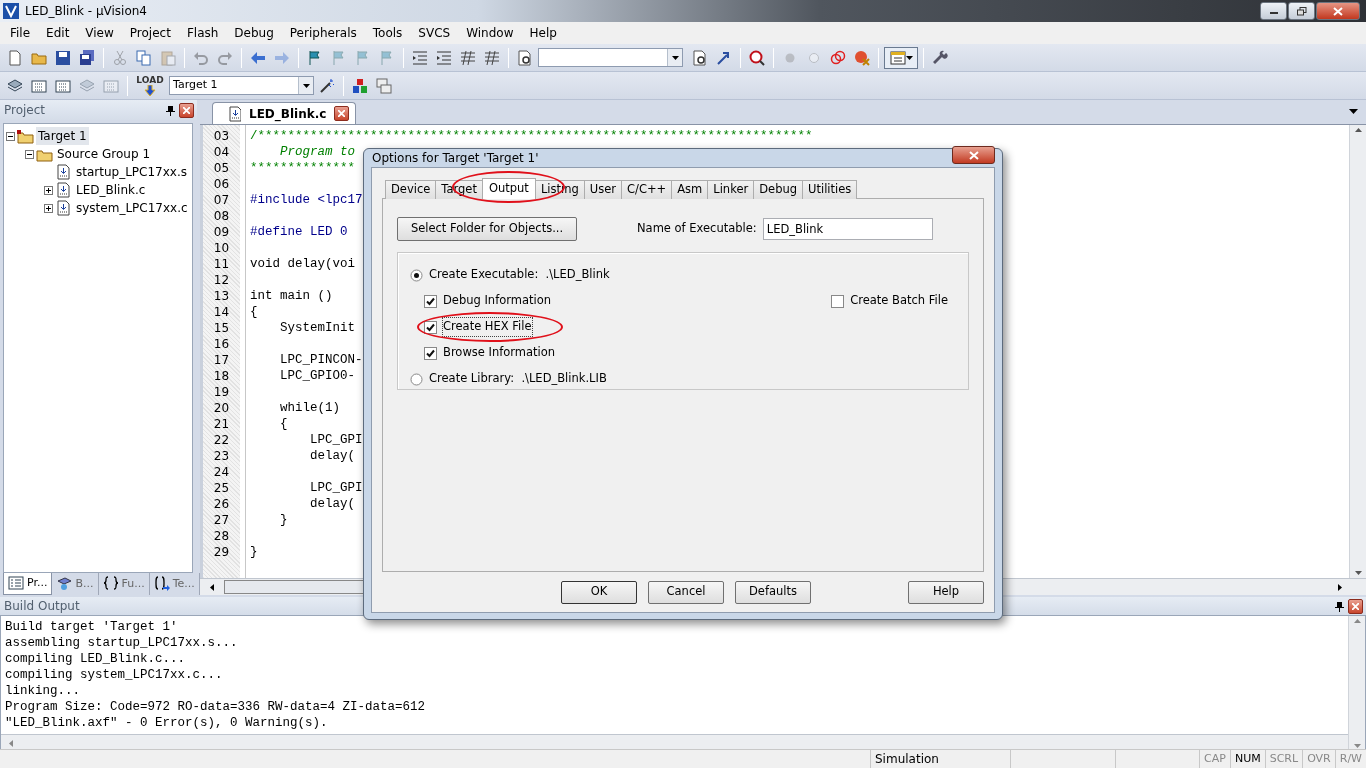  Describe the element at coordinates (11, 11) in the screenshot. I see `app-logo-icon` at that location.